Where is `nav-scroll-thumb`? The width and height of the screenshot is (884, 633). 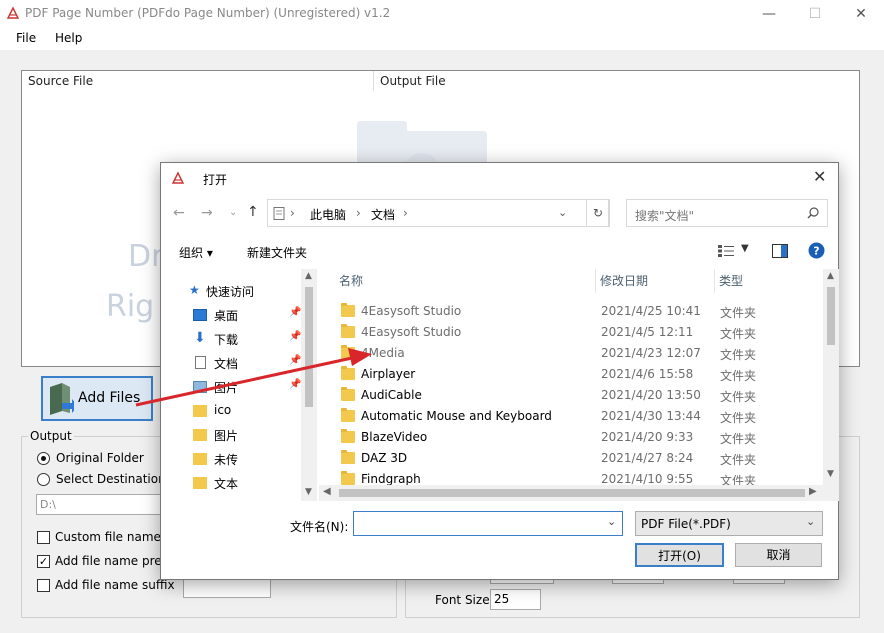
nav-scroll-thumb is located at coordinates (309, 347).